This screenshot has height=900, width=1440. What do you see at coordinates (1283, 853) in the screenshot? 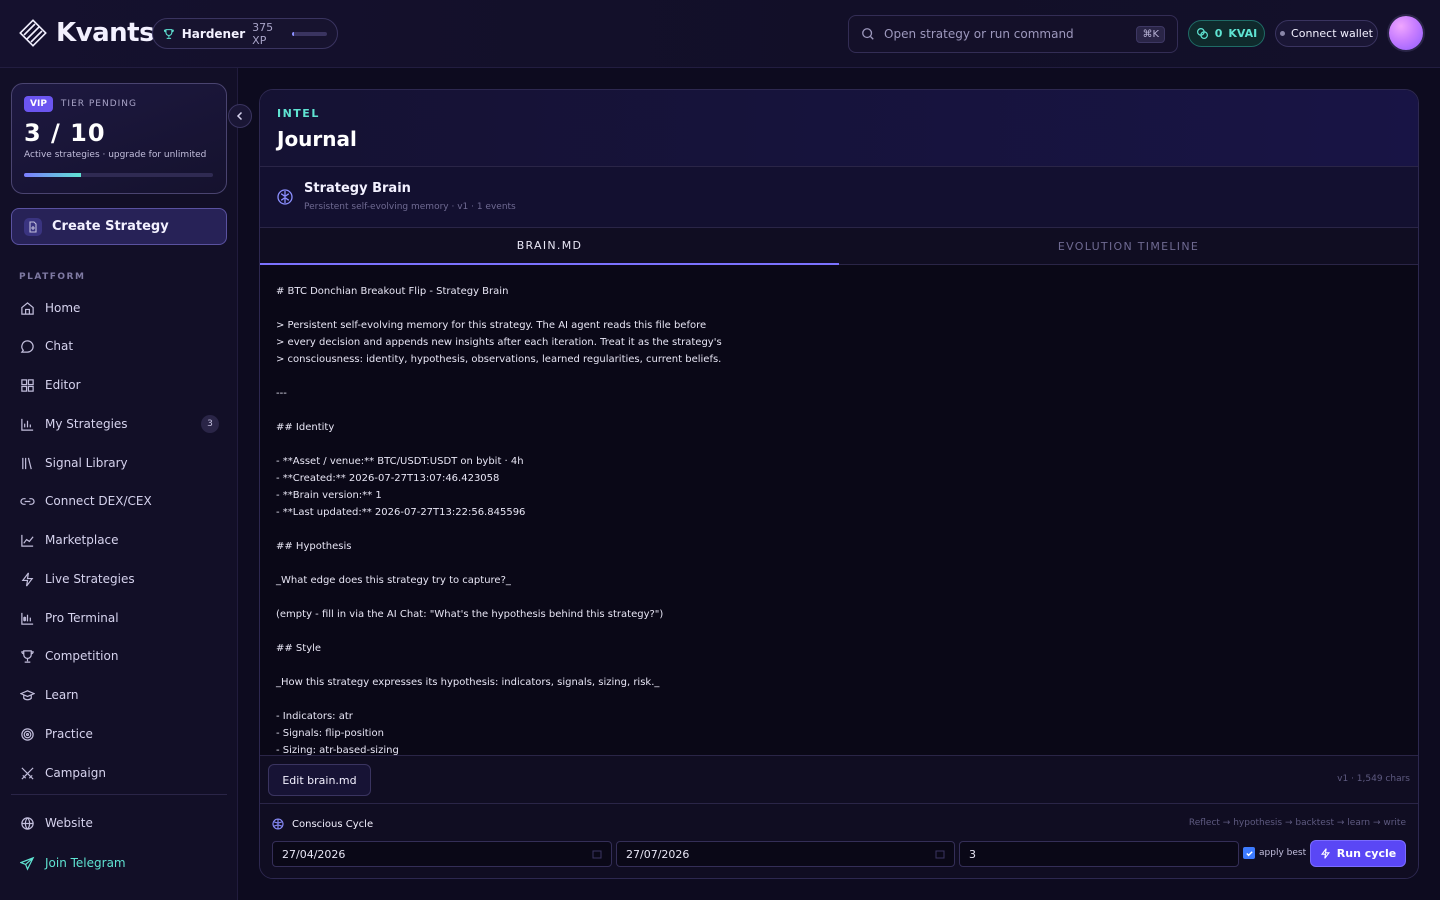
I see `apply-best-label: apply best` at bounding box center [1283, 853].